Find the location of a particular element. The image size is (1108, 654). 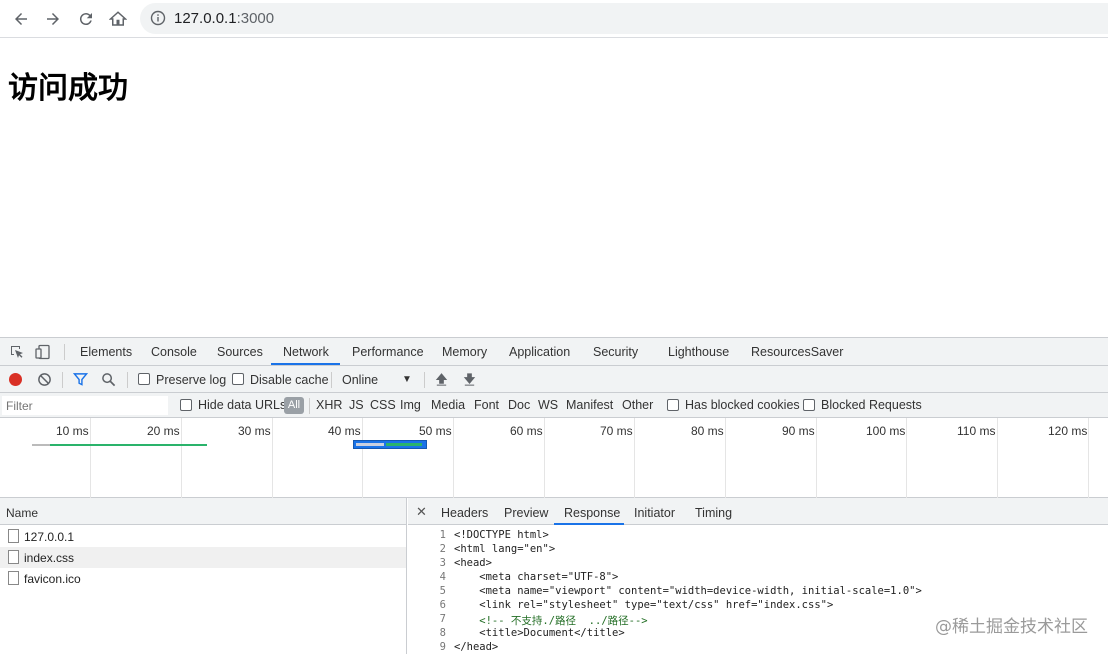

filter-img: Img is located at coordinates (410, 405).